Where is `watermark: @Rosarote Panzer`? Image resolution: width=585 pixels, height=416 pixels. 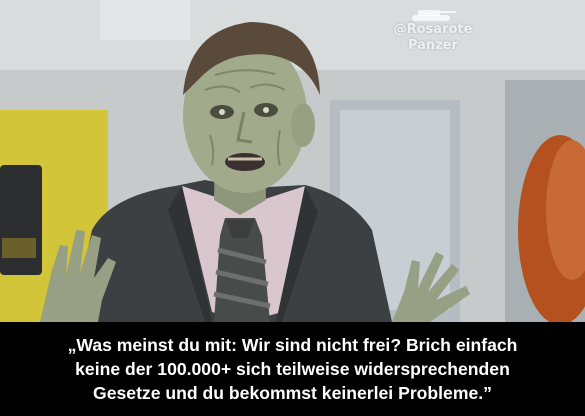 watermark: @Rosarote Panzer is located at coordinates (433, 30).